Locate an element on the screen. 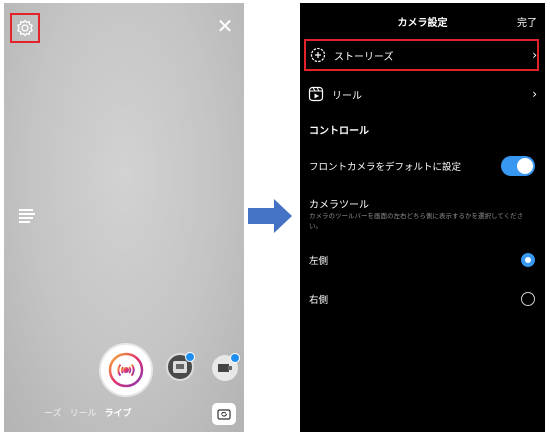 This screenshot has width=550, height=436. close-button: ✕ is located at coordinates (225, 26).